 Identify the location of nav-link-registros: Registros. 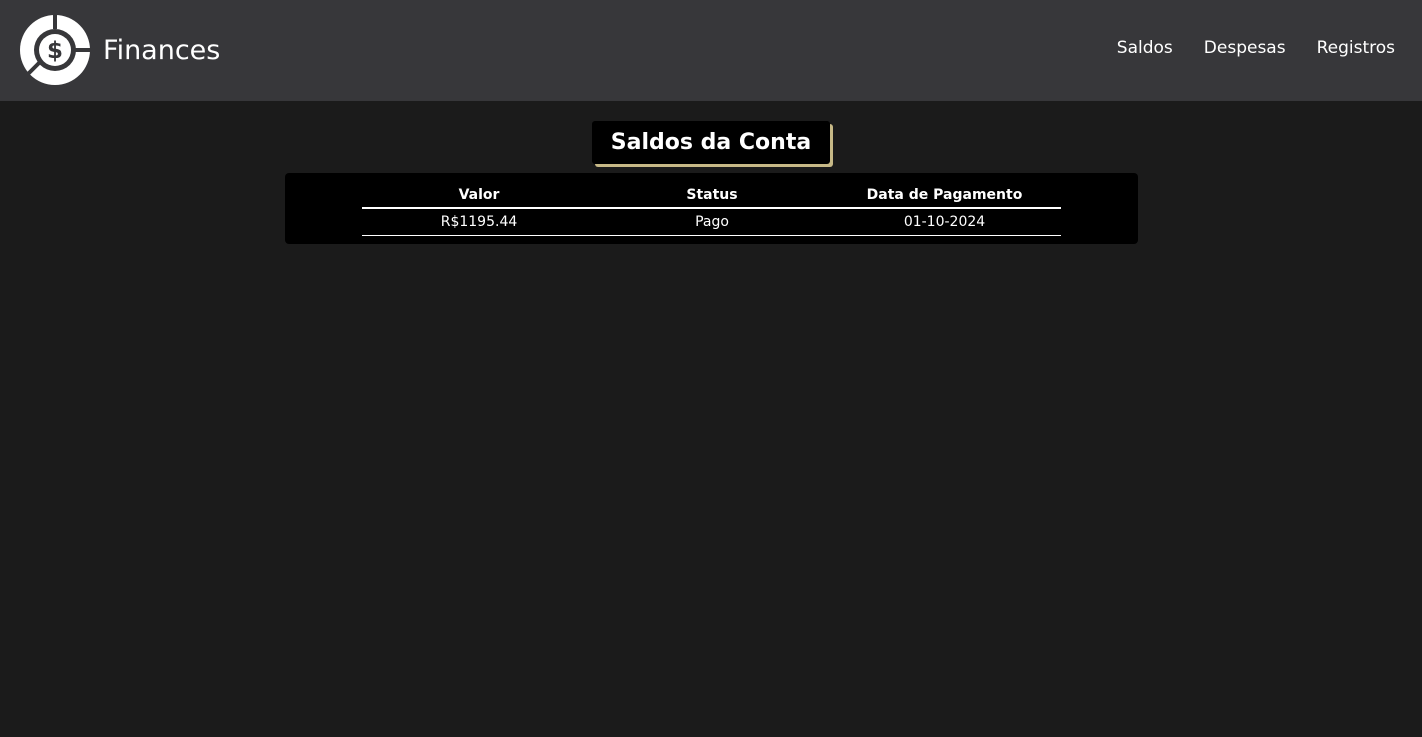
(1356, 48).